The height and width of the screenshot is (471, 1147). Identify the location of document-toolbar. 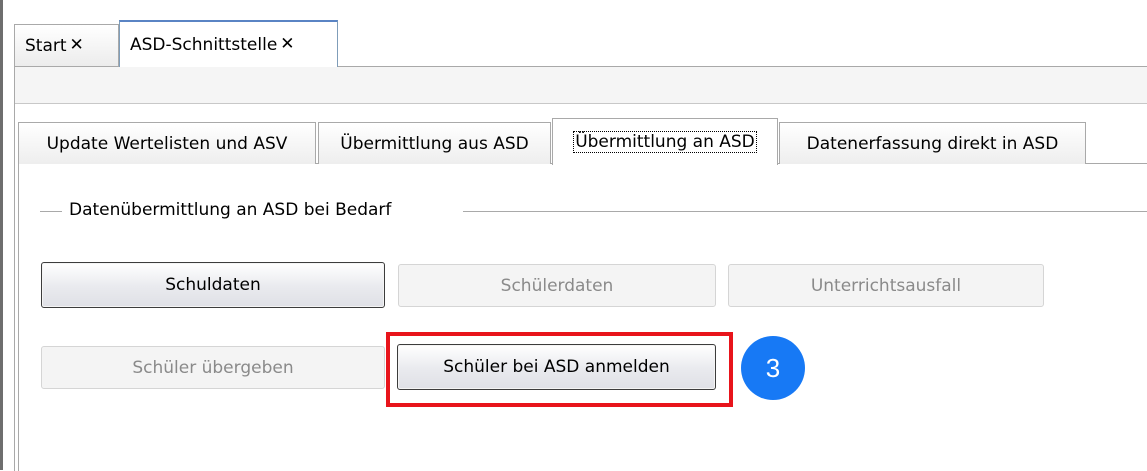
(581, 85).